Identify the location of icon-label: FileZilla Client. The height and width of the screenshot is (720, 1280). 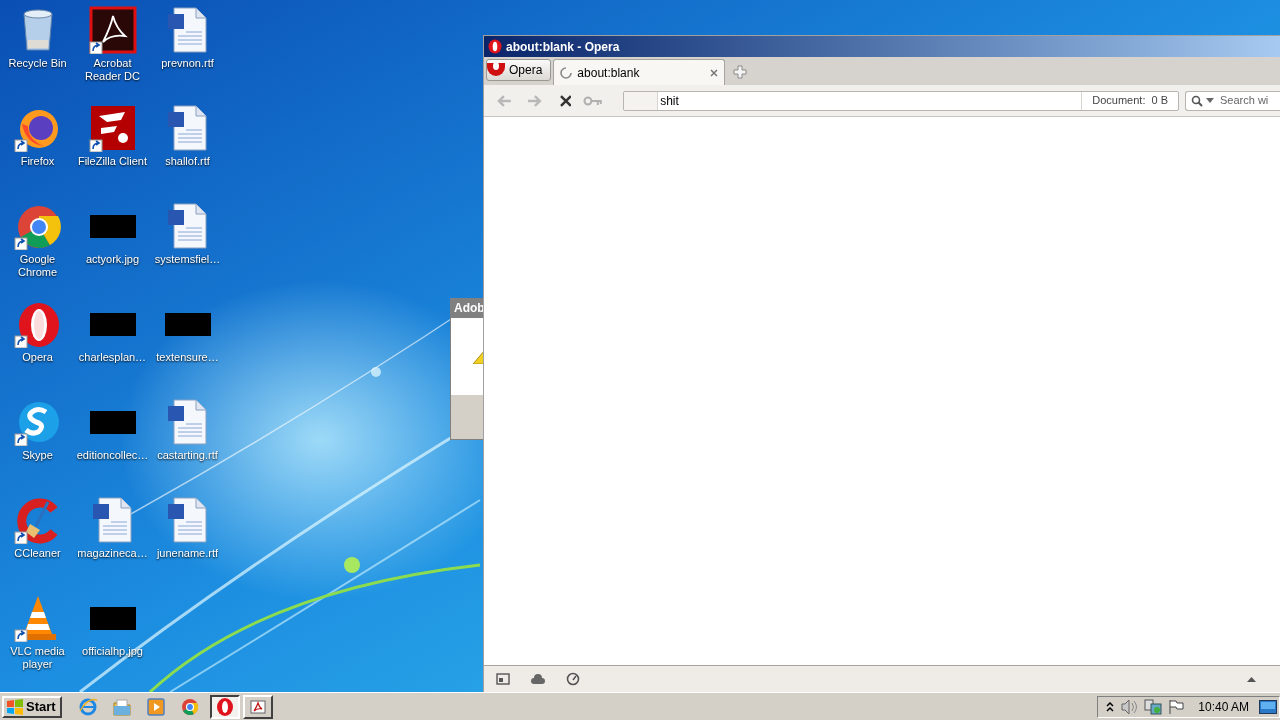
(112, 161).